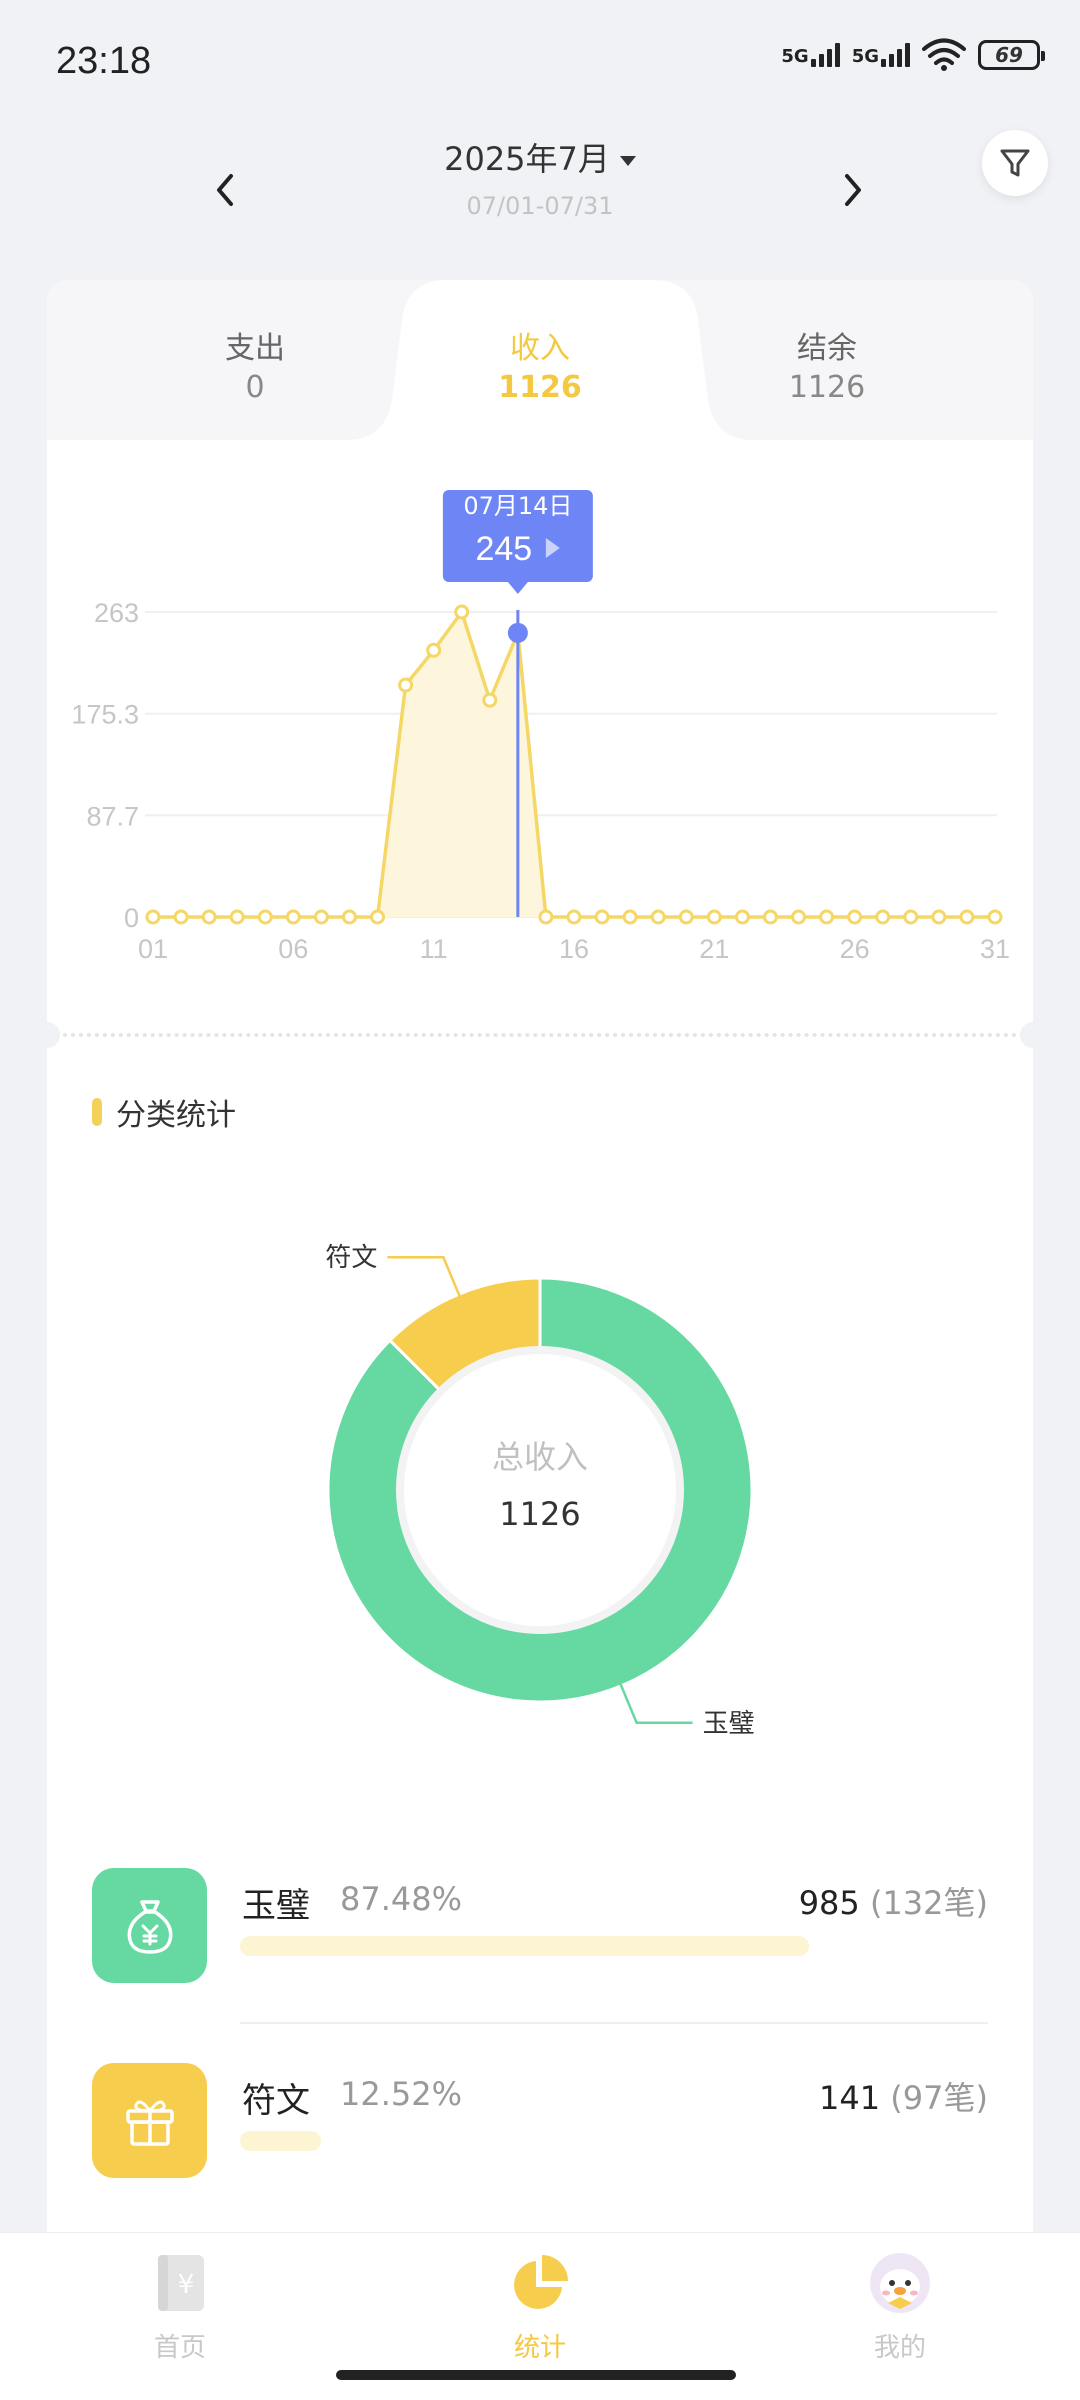 The width and height of the screenshot is (1080, 2400). I want to click on tab-balance-label: 结余, so click(827, 348).